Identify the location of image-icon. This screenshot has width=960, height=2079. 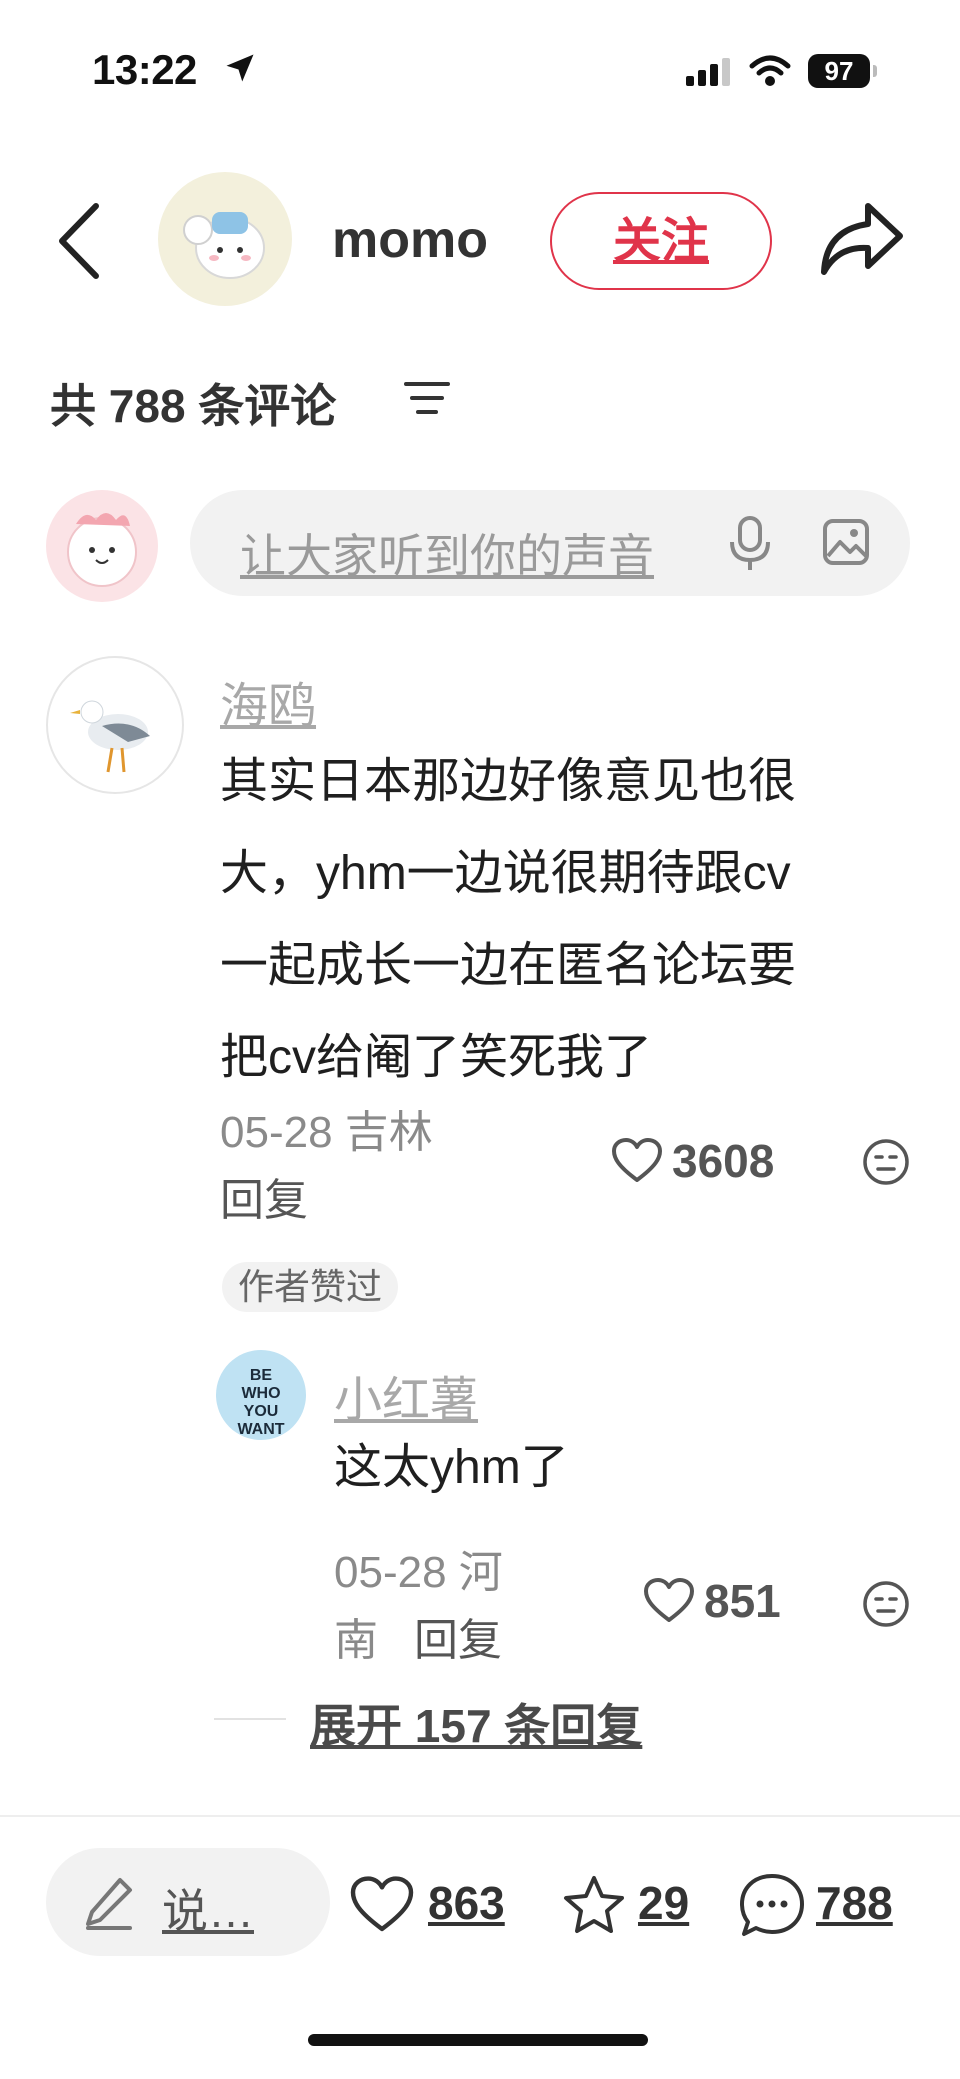
(846, 542).